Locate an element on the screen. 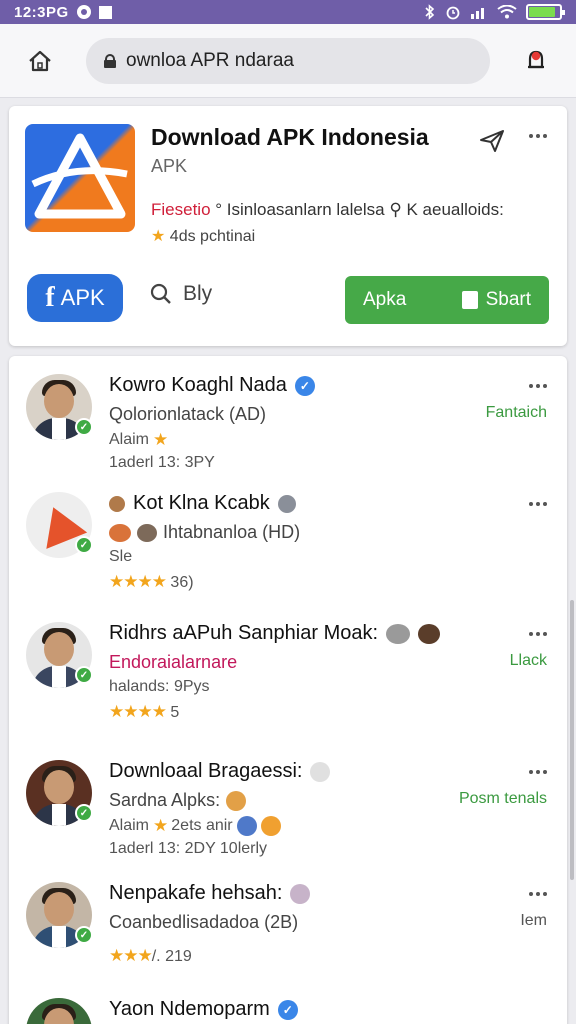  item-action-link: Iem is located at coordinates (533, 921).